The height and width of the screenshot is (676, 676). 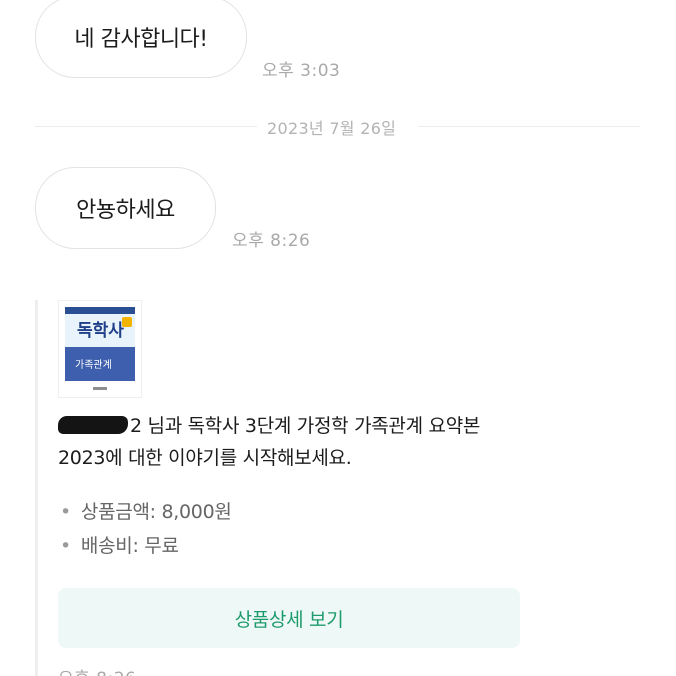 I want to click on button-label: 상품상세 보기, so click(x=289, y=619).